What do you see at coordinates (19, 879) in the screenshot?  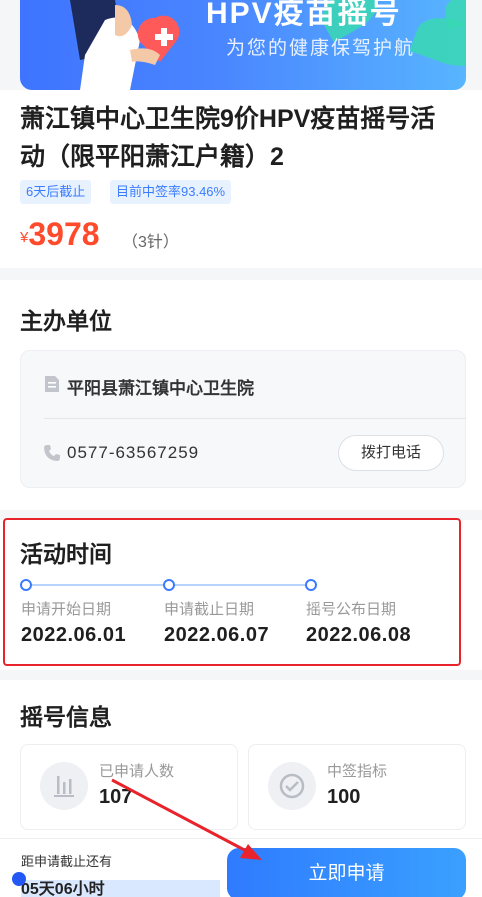 I see `cursor-dot` at bounding box center [19, 879].